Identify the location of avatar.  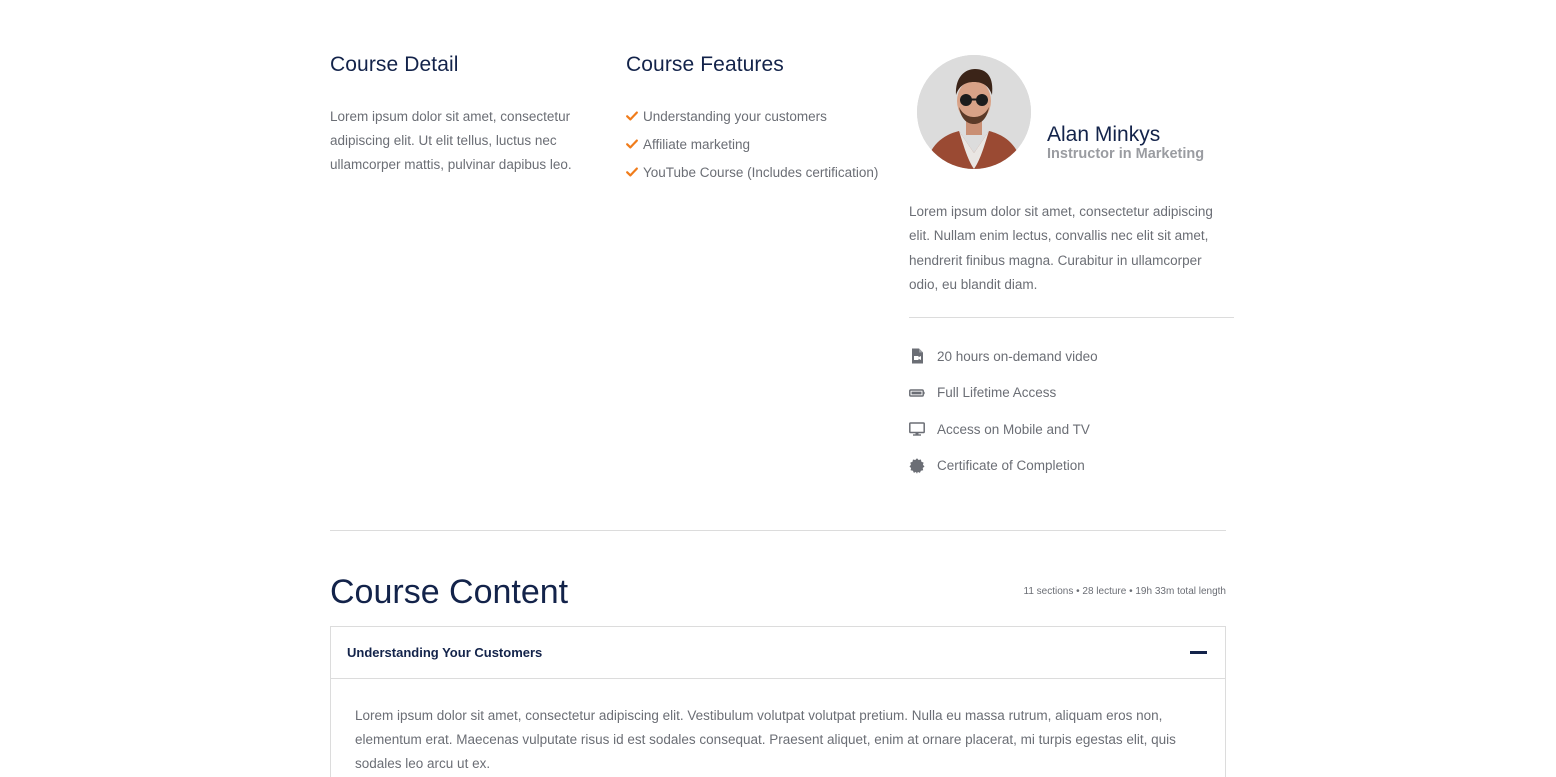
(974, 112).